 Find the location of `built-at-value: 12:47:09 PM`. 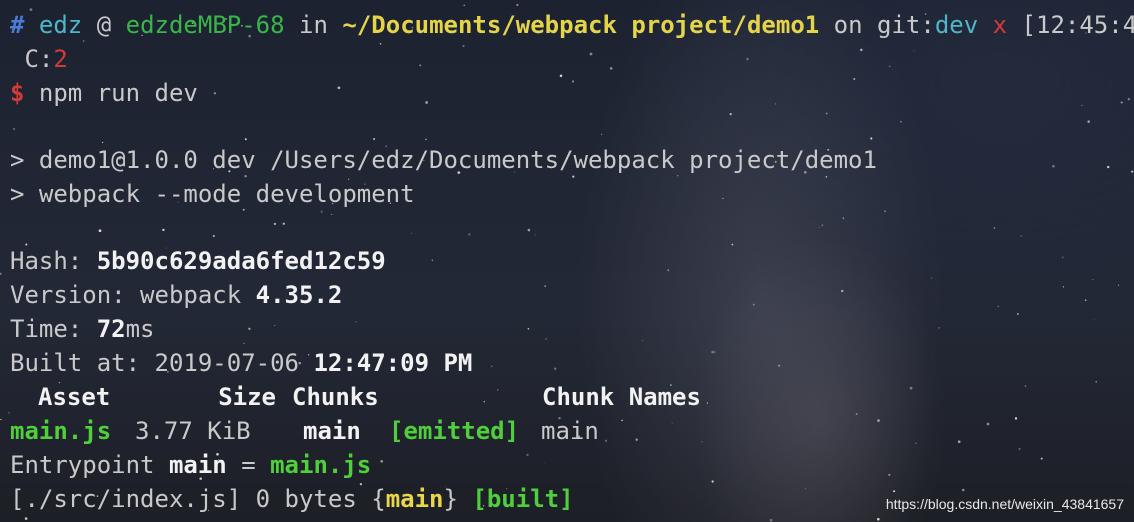

built-at-value: 12:47:09 PM is located at coordinates (393, 363).